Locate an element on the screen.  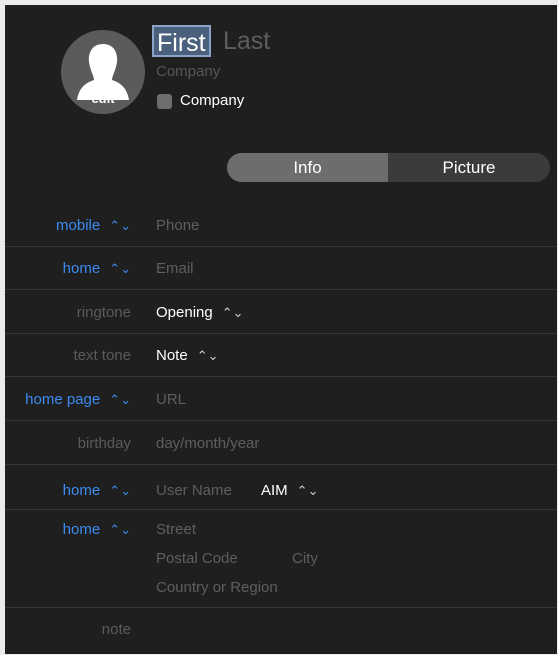
ringtone-value: Opening is located at coordinates (184, 312).